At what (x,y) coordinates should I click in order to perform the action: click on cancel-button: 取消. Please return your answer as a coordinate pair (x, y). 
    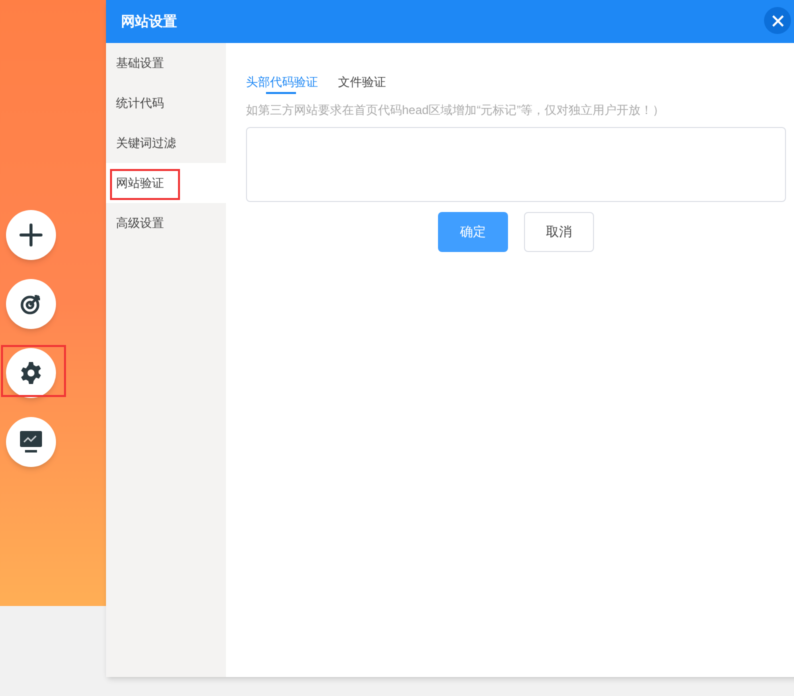
    Looking at the image, I should click on (559, 232).